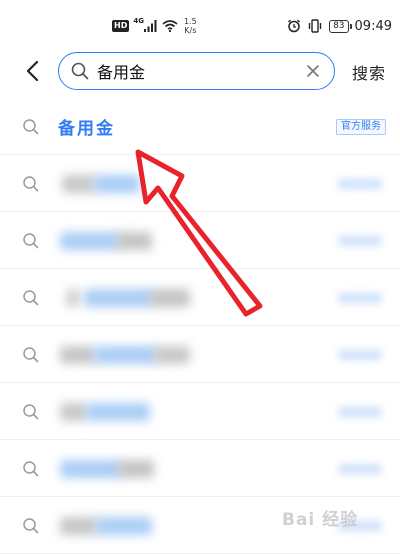  Describe the element at coordinates (361, 127) in the screenshot. I see `official-service-badge: 官方服务` at that location.